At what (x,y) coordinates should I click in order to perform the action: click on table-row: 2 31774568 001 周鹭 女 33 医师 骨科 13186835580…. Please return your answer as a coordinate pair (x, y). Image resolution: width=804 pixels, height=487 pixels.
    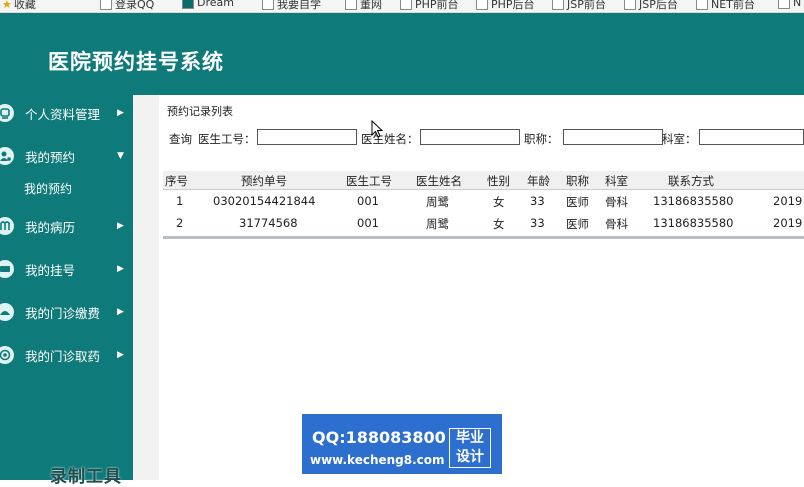
    Looking at the image, I should click on (483, 224).